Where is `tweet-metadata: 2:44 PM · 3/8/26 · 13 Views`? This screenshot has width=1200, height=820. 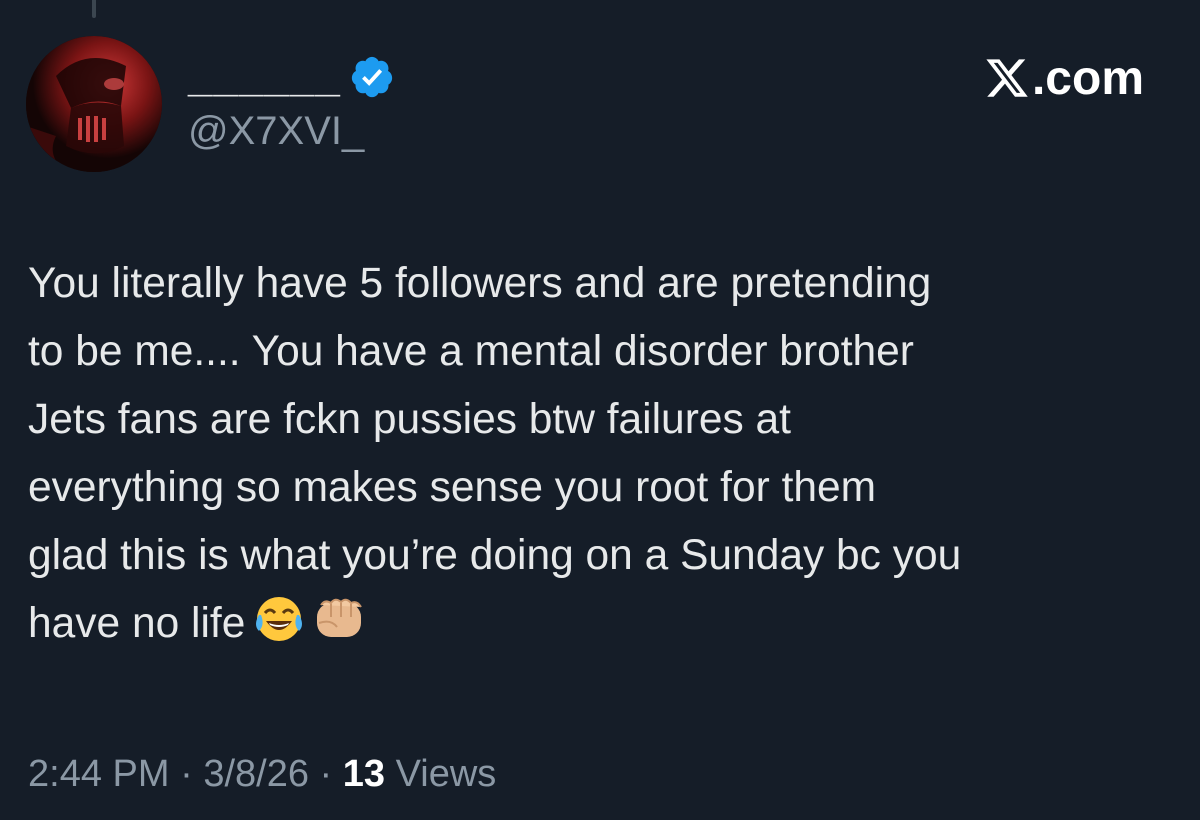 tweet-metadata: 2:44 PM · 3/8/26 · 13 Views is located at coordinates (262, 774).